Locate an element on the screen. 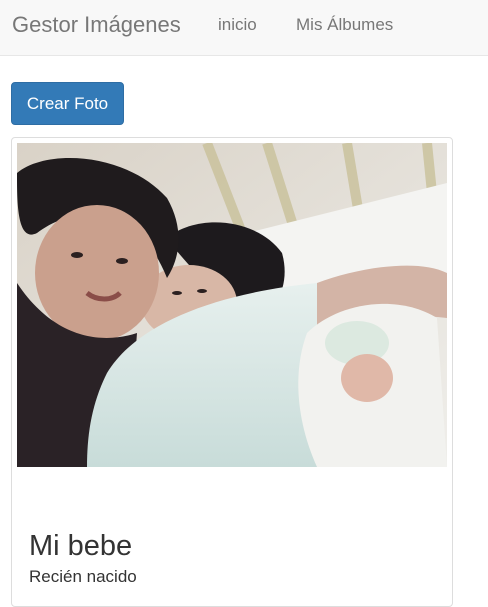 The image size is (488, 607). top-navbar: Gestor Imágenes inicio Mis Álbumes is located at coordinates (244, 28).